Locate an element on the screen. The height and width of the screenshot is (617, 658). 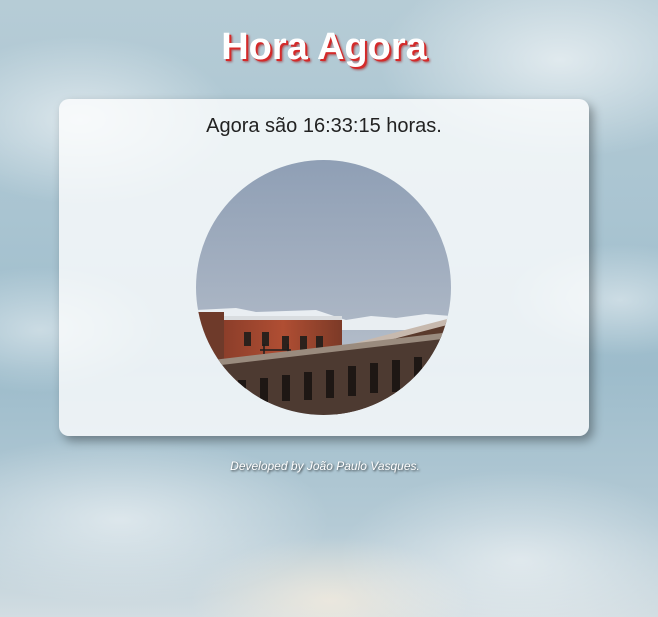
developer-credit: Developed by João Paulo Vasques. is located at coordinates (325, 466).